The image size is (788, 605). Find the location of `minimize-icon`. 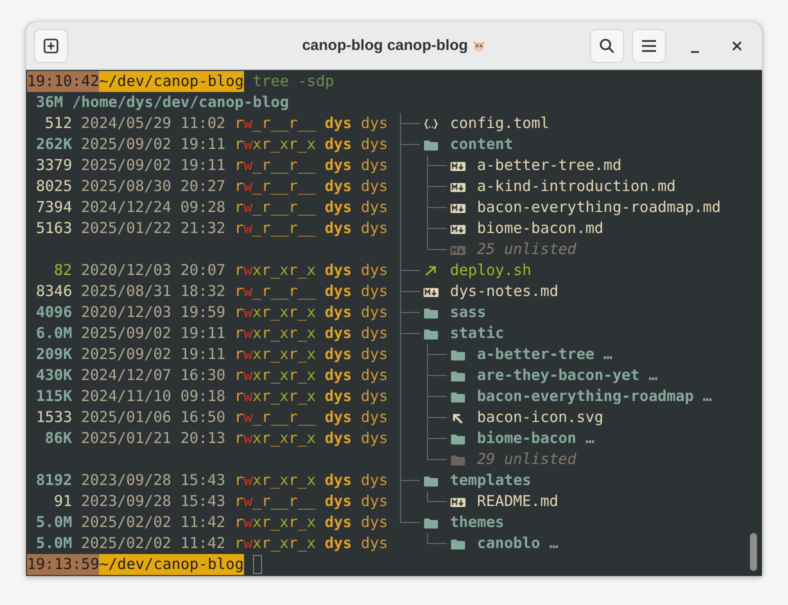

minimize-icon is located at coordinates (695, 51).